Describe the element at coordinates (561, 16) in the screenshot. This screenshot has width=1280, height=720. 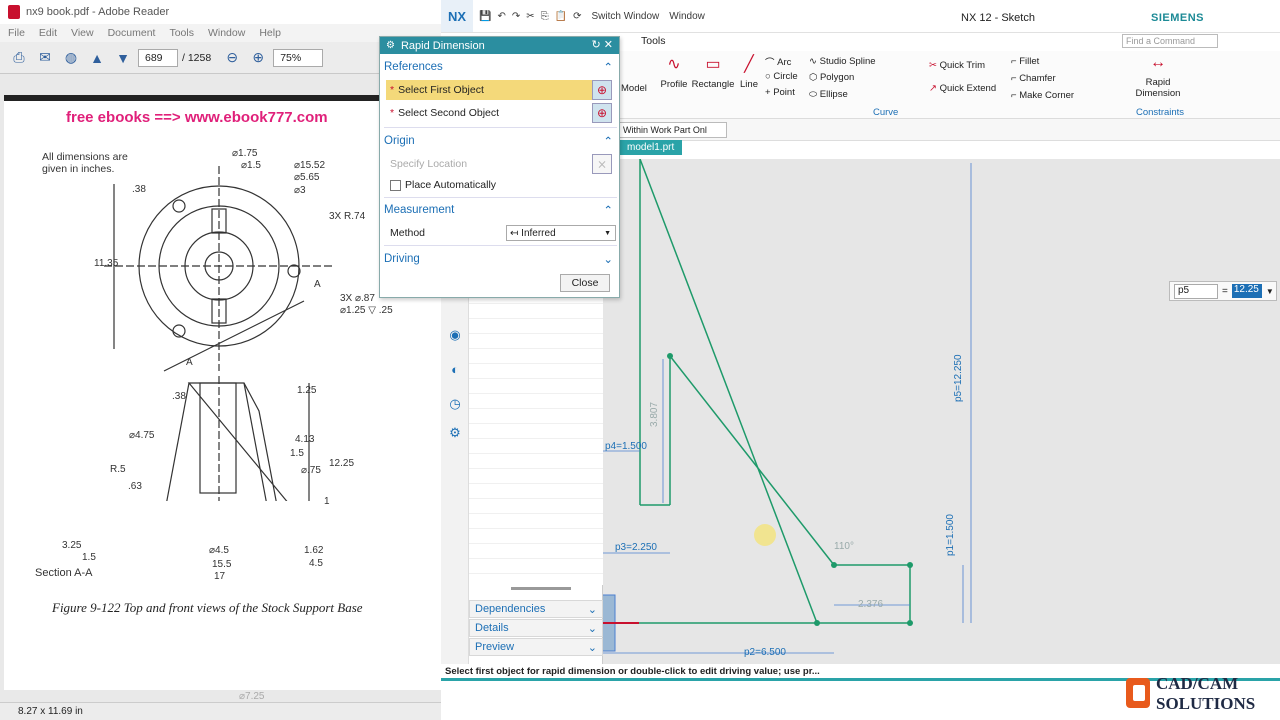
I see `paste-icon: 📋` at that location.